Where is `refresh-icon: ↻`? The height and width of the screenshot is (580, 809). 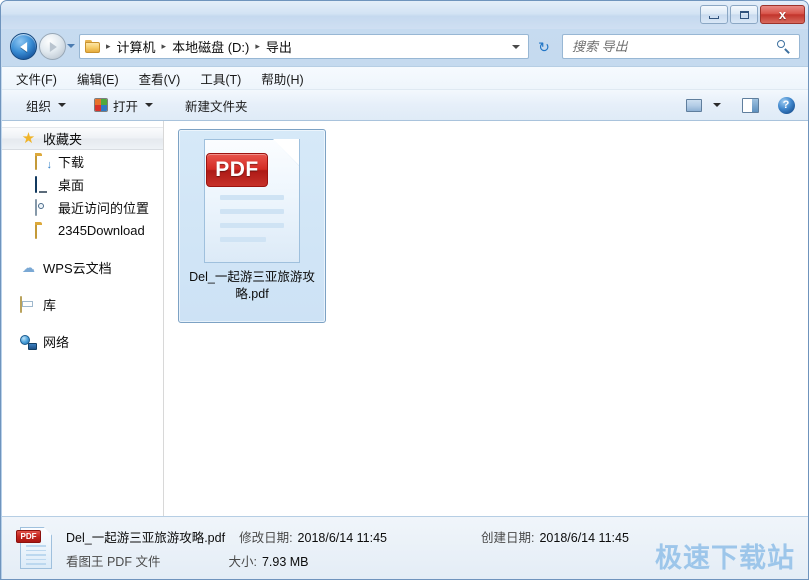
refresh-icon: ↻ is located at coordinates (544, 47).